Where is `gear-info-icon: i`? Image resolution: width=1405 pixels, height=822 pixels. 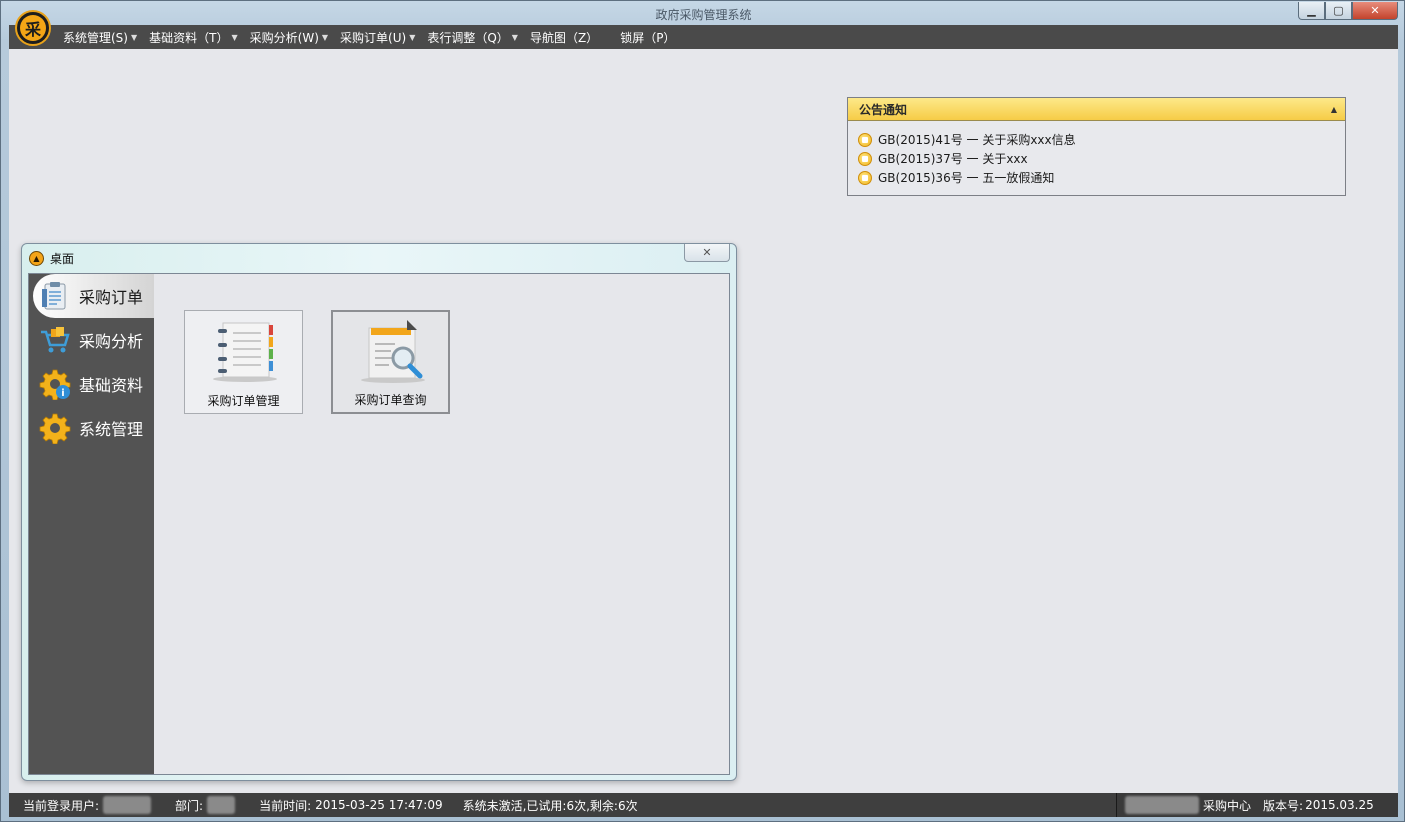
gear-info-icon: i is located at coordinates (55, 384).